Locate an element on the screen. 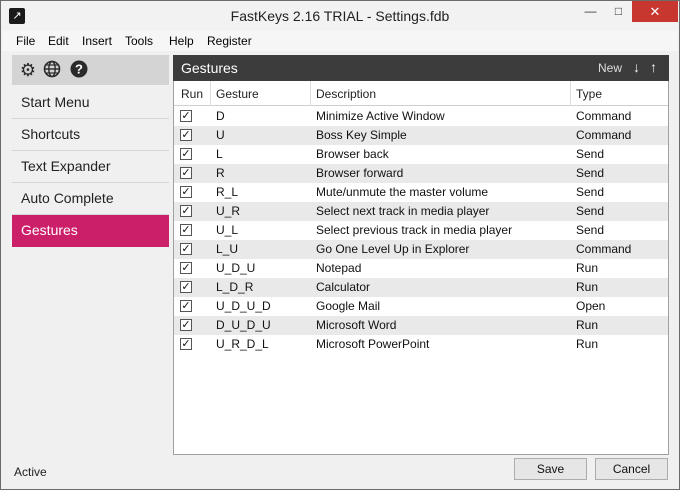  gesture-cell: L is located at coordinates (219, 154).